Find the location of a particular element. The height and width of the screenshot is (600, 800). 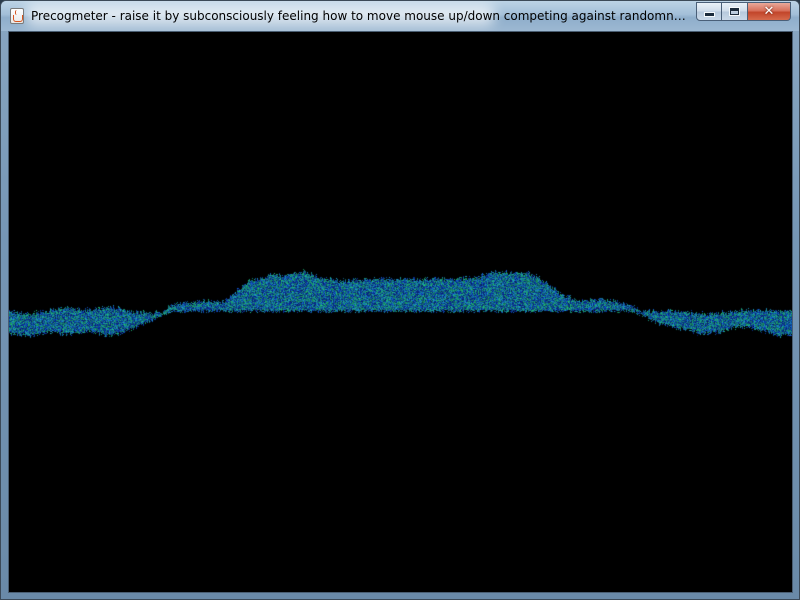

close-button: ✕ is located at coordinates (769, 11).